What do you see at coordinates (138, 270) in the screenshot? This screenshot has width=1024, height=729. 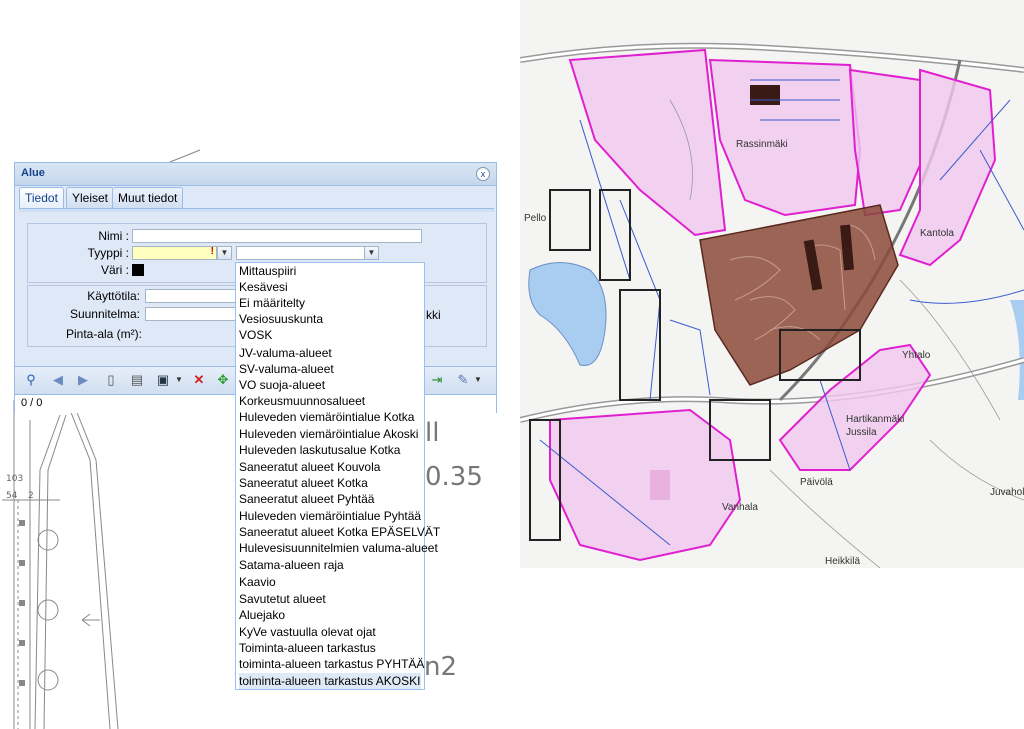 I see `color-swatch` at bounding box center [138, 270].